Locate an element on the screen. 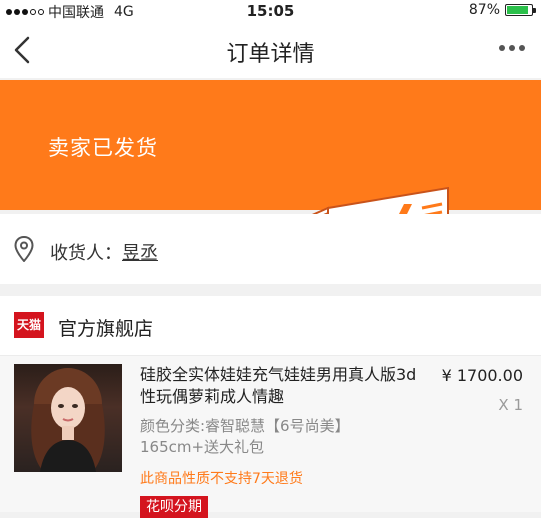 This screenshot has height=518, width=541. shop-name: 官方旗舰店 is located at coordinates (106, 329).